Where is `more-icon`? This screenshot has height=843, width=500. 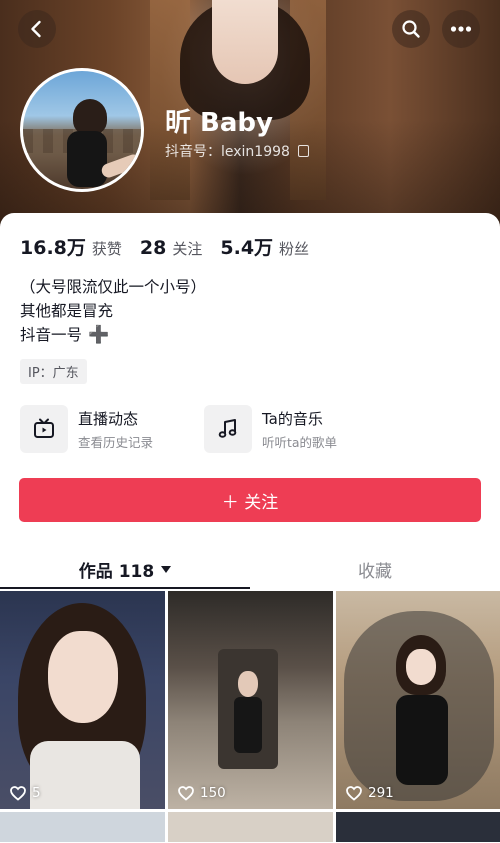
more-icon is located at coordinates (461, 29).